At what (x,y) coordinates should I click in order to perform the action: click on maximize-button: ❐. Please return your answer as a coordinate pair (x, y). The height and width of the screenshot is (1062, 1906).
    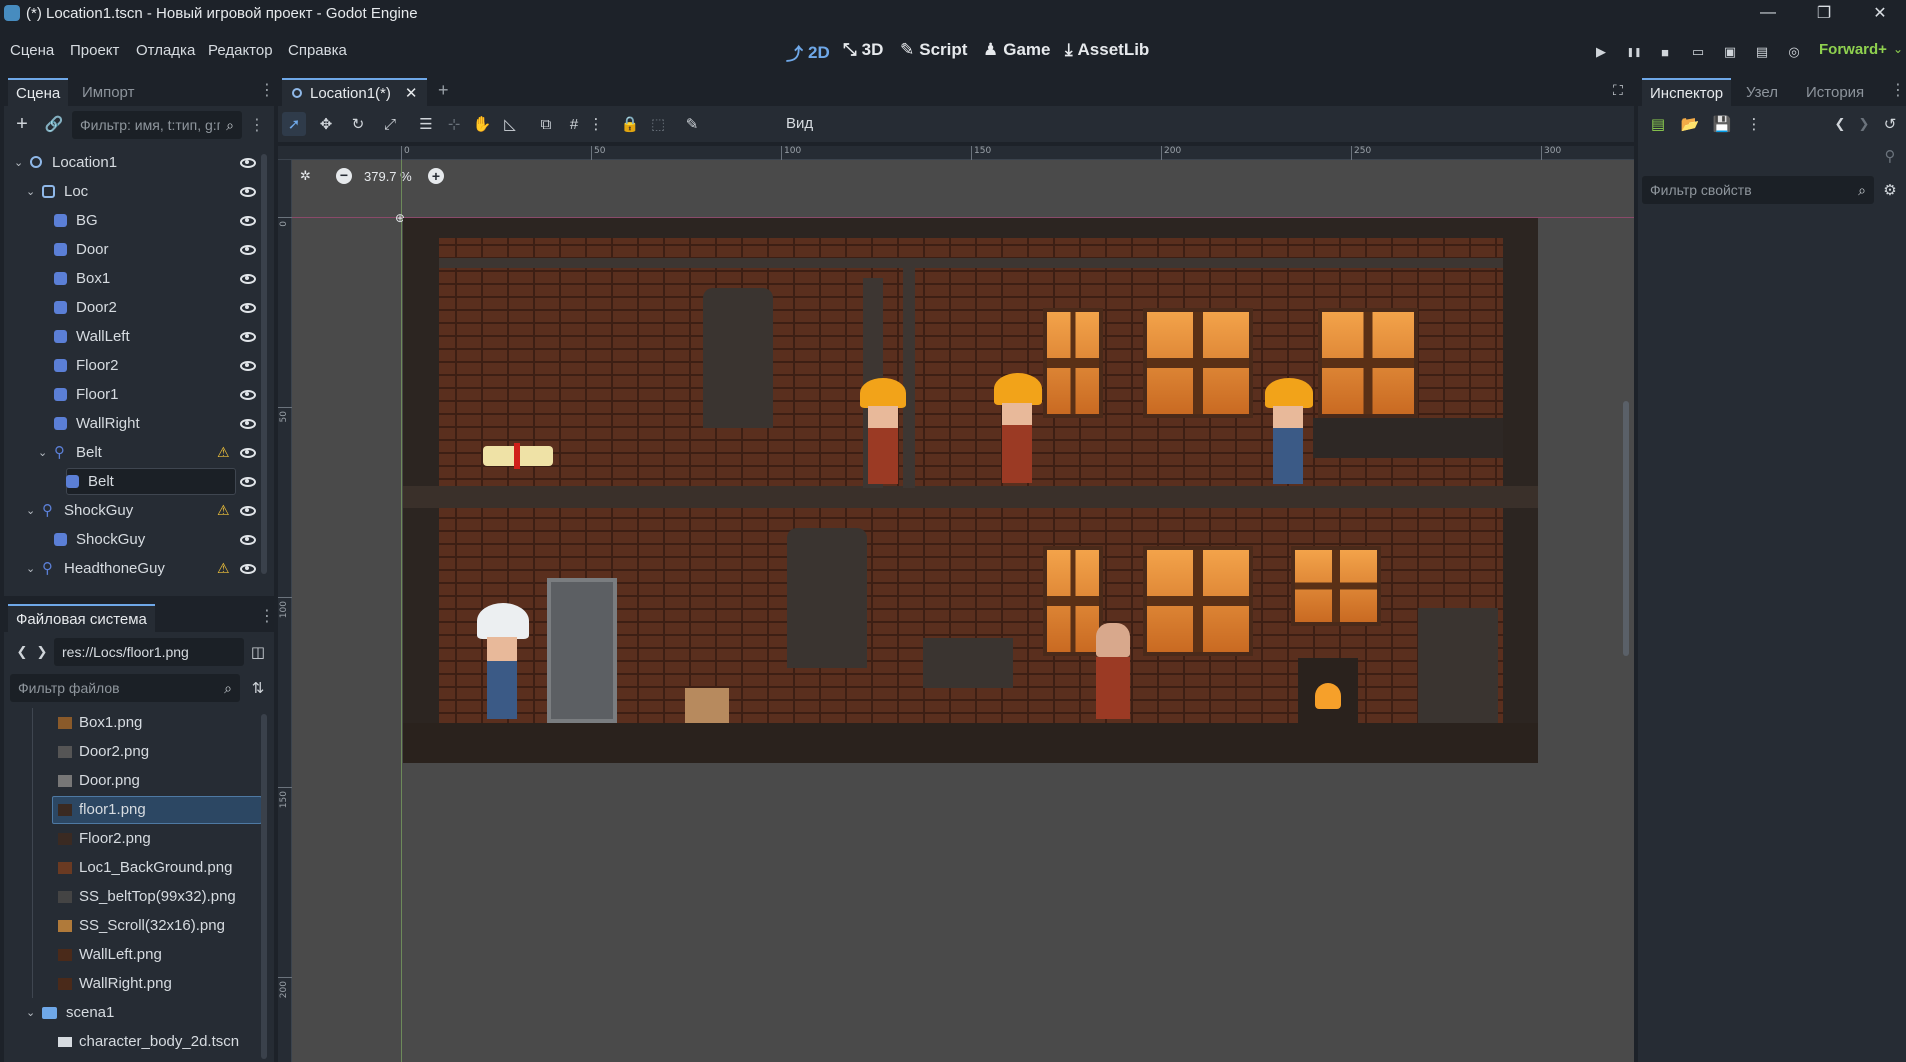
    Looking at the image, I should click on (1824, 13).